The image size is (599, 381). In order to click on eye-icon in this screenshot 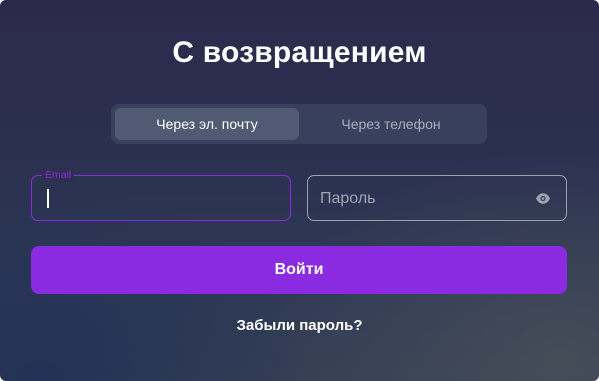, I will do `click(543, 198)`.